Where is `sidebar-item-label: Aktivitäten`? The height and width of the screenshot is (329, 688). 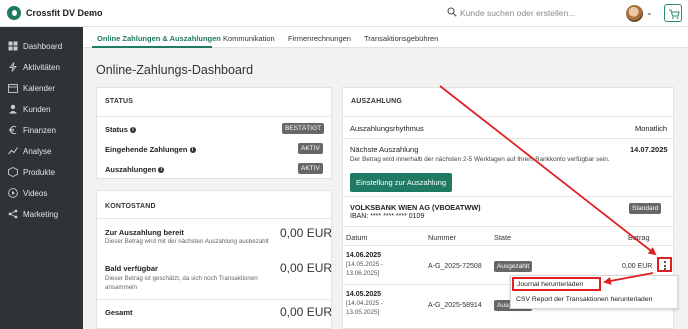
sidebar-item-label: Aktivitäten is located at coordinates (41, 67).